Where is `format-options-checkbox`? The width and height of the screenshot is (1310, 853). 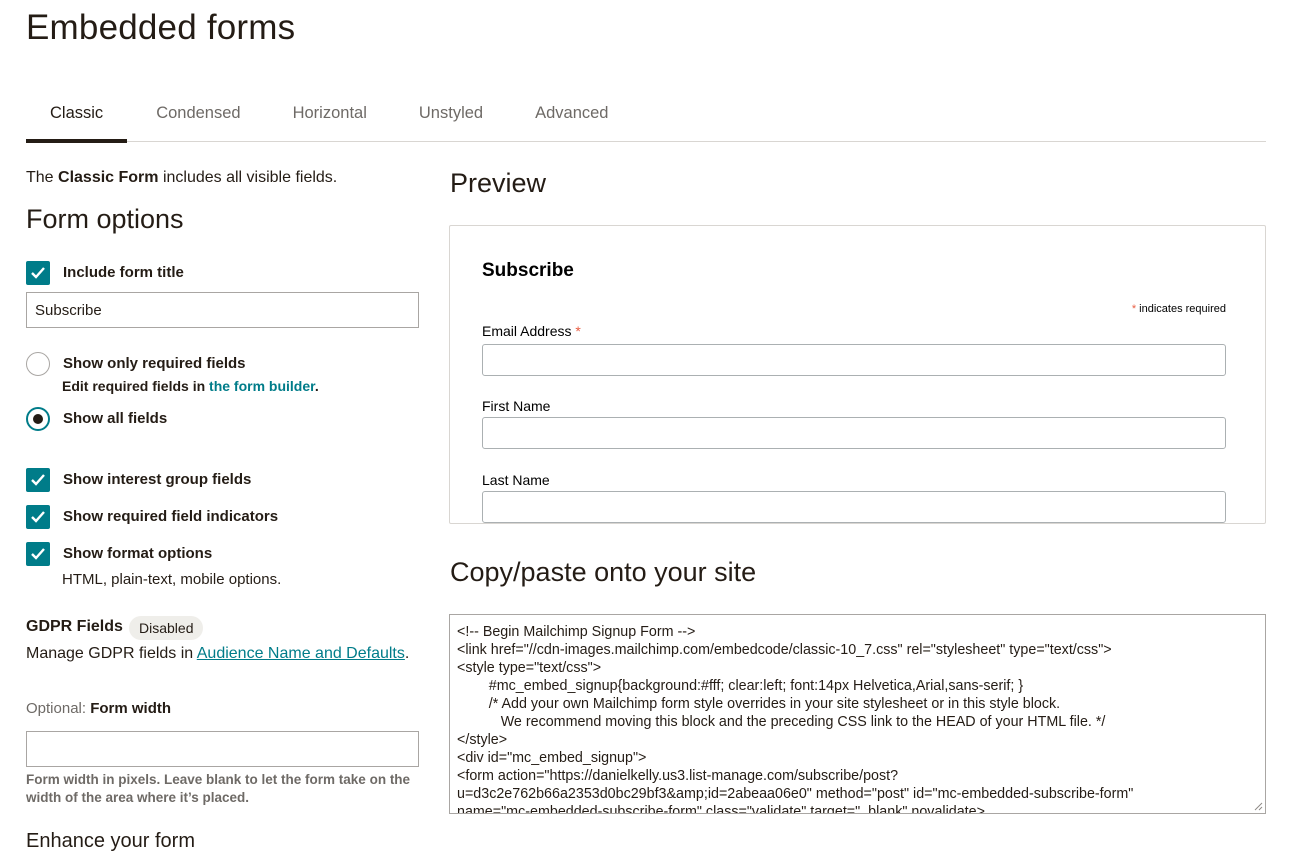 format-options-checkbox is located at coordinates (38, 554).